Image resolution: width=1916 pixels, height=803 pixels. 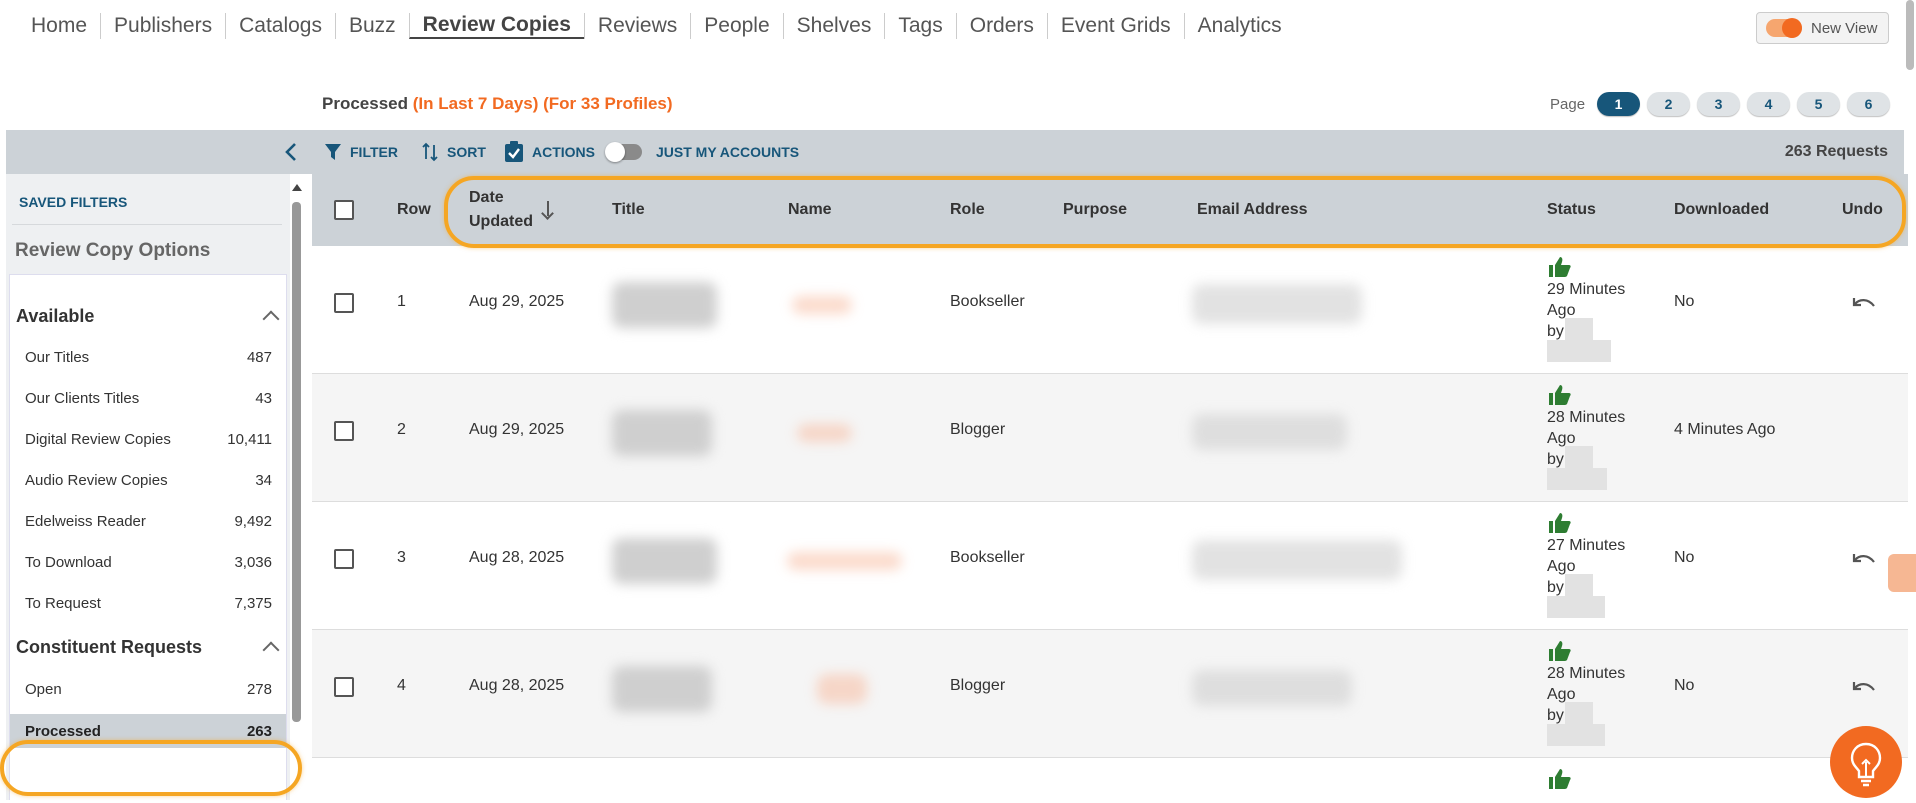 What do you see at coordinates (148, 521) in the screenshot?
I see `sidebar-item-edelweiss-reader: Edelweiss Reader 9,492` at bounding box center [148, 521].